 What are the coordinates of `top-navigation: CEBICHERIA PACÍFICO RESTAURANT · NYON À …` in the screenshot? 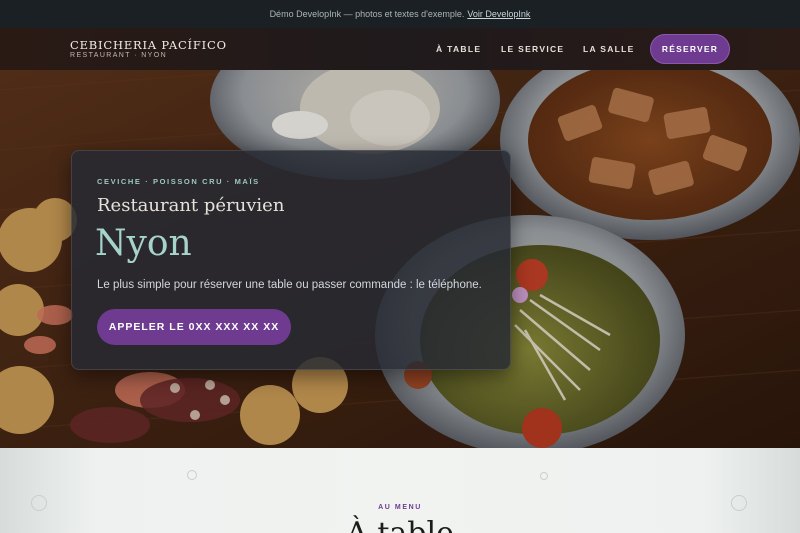 It's located at (400, 49).